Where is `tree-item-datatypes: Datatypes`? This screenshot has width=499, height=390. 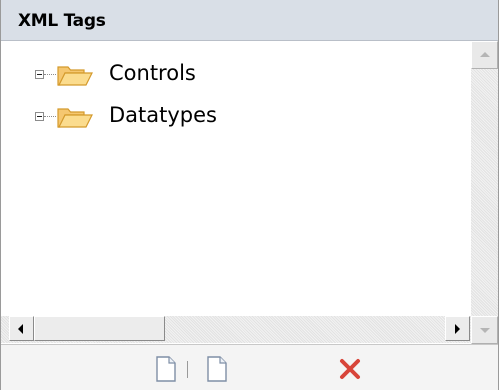
tree-item-datatypes: Datatypes is located at coordinates (236, 117).